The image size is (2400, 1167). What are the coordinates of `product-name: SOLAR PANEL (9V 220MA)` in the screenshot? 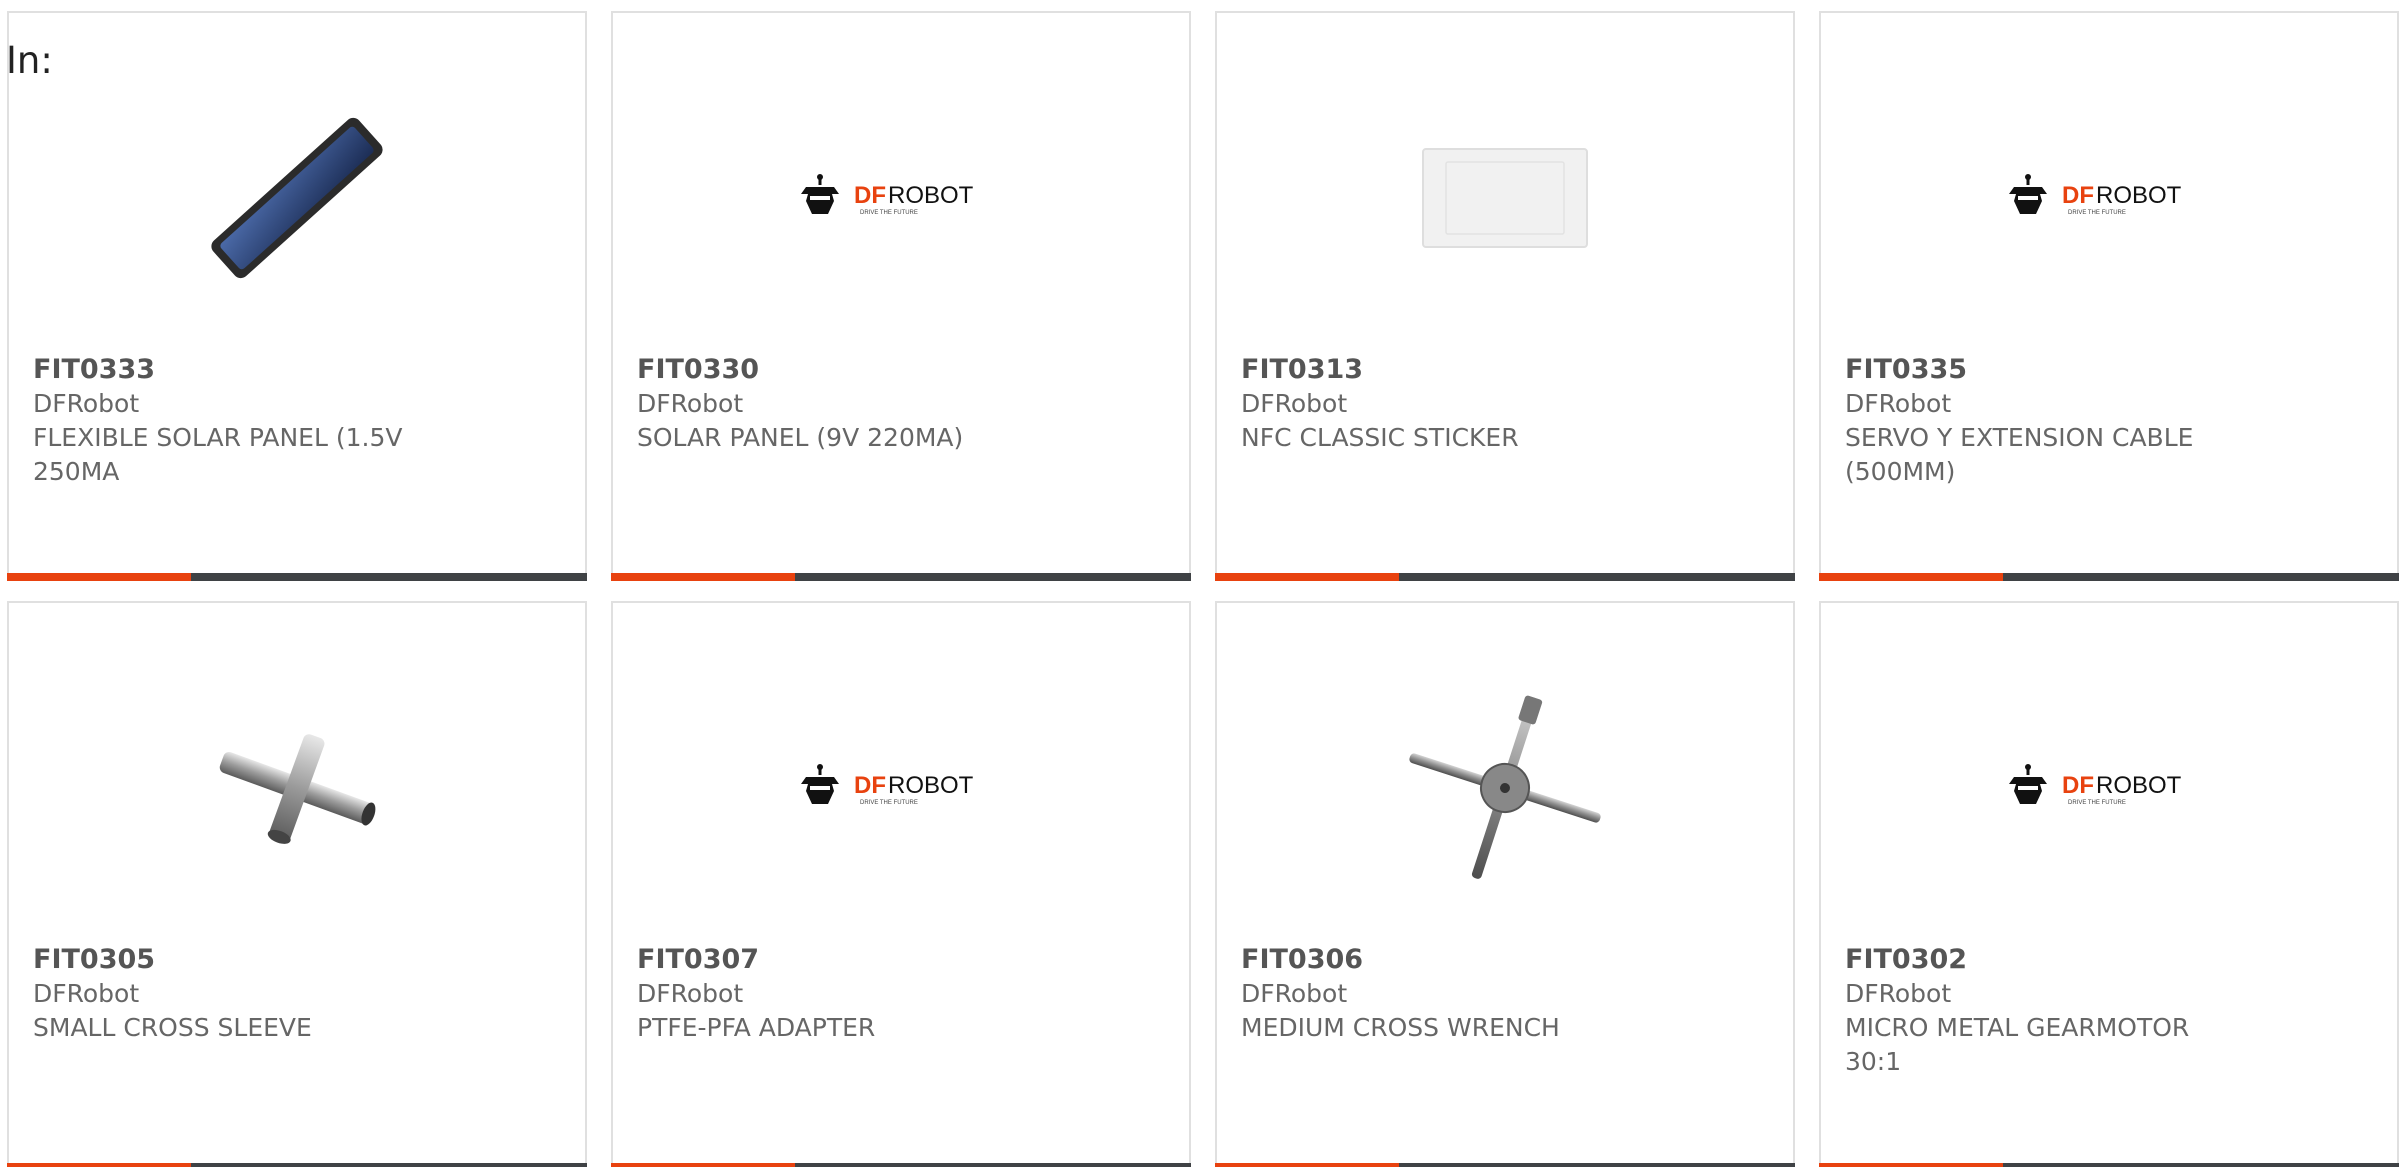 It's located at (838, 438).